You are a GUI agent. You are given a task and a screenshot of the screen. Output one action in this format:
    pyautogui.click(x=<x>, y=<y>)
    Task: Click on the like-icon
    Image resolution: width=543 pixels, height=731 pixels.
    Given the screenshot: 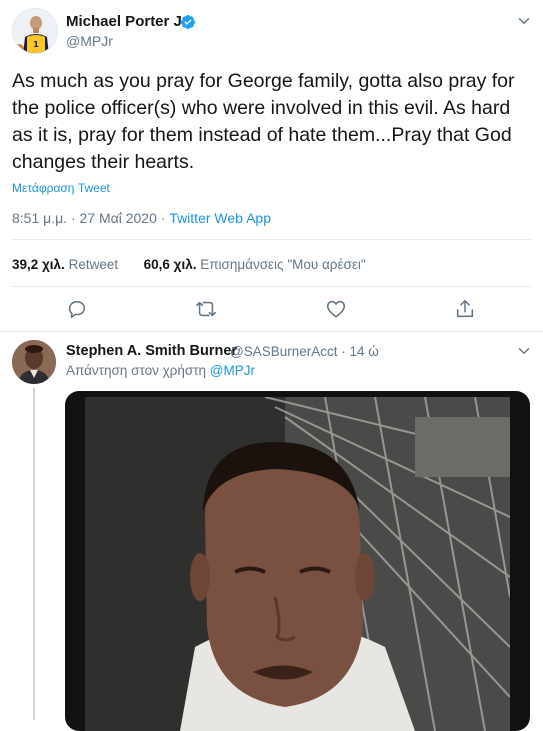 What is the action you would take?
    pyautogui.click(x=336, y=309)
    